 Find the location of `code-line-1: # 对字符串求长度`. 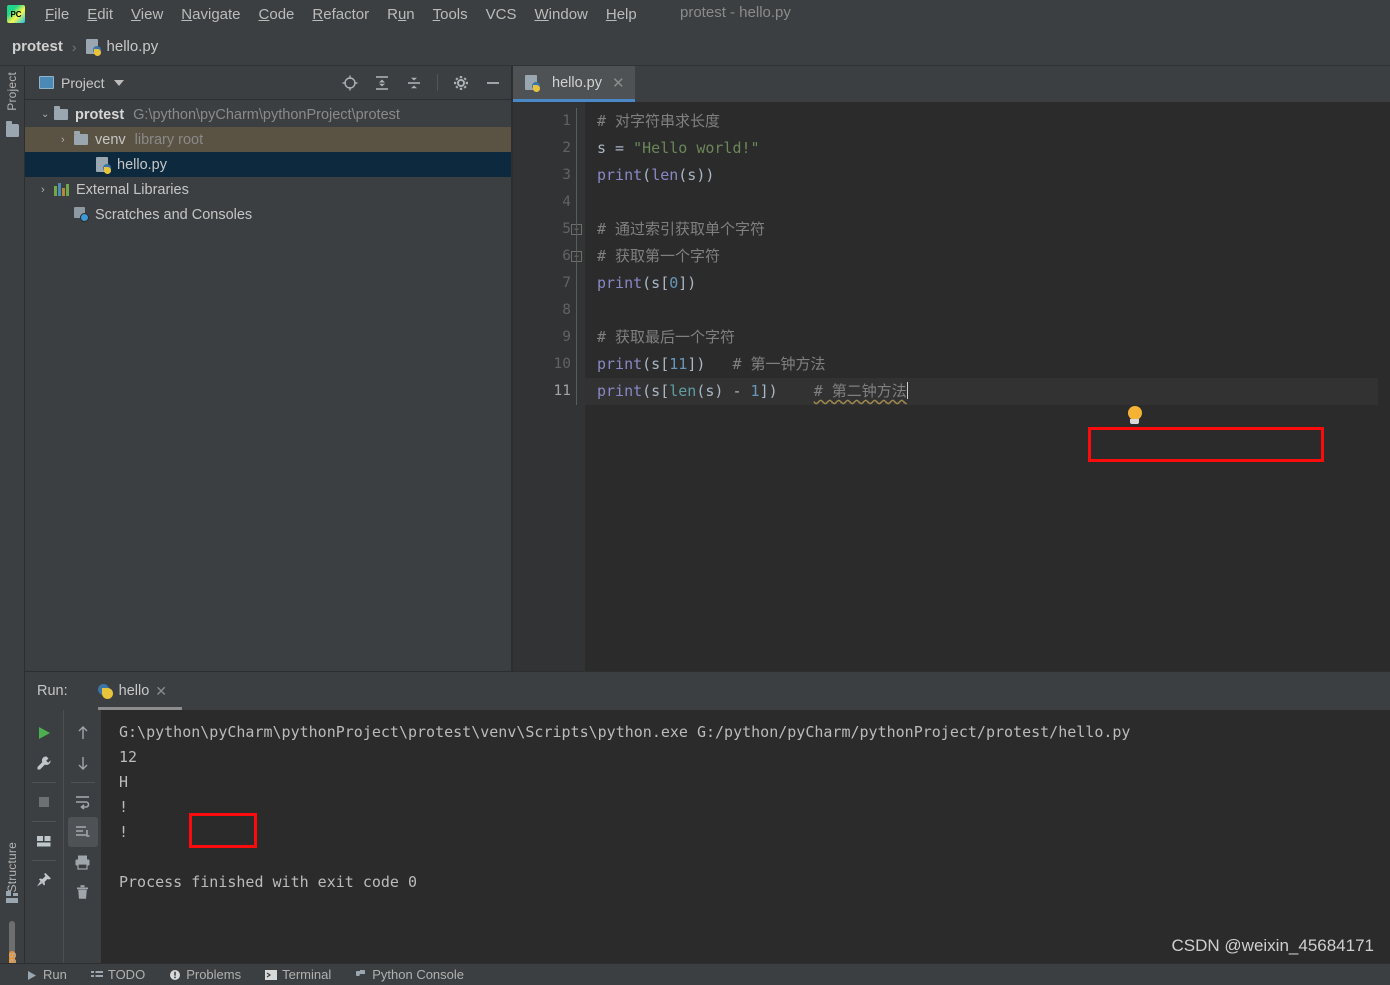

code-line-1: # 对字符串求长度 is located at coordinates (987, 121).